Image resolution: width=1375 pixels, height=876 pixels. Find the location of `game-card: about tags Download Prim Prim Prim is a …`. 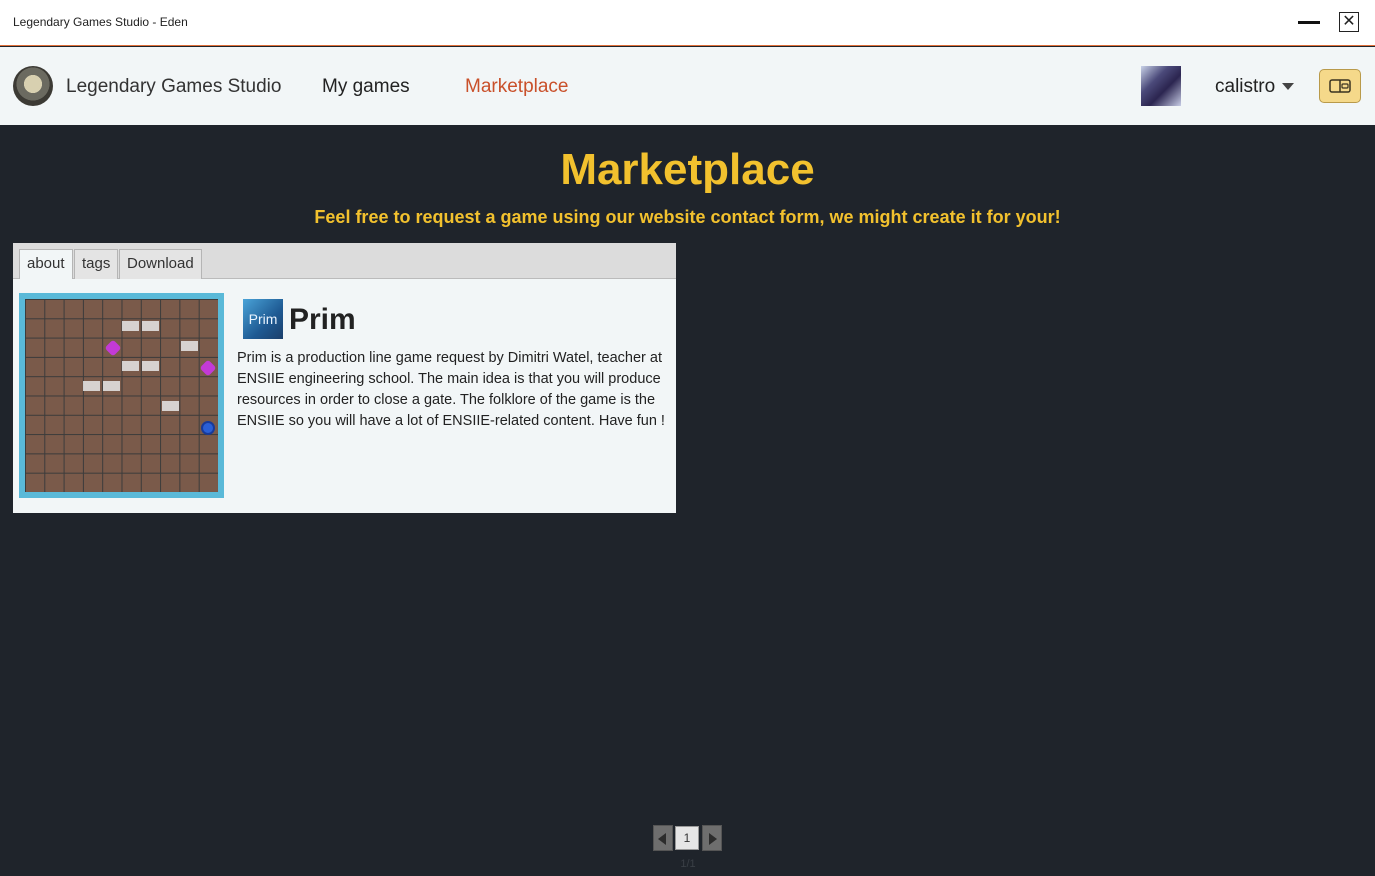

game-card: about tags Download Prim Prim Prim is a … is located at coordinates (344, 378).